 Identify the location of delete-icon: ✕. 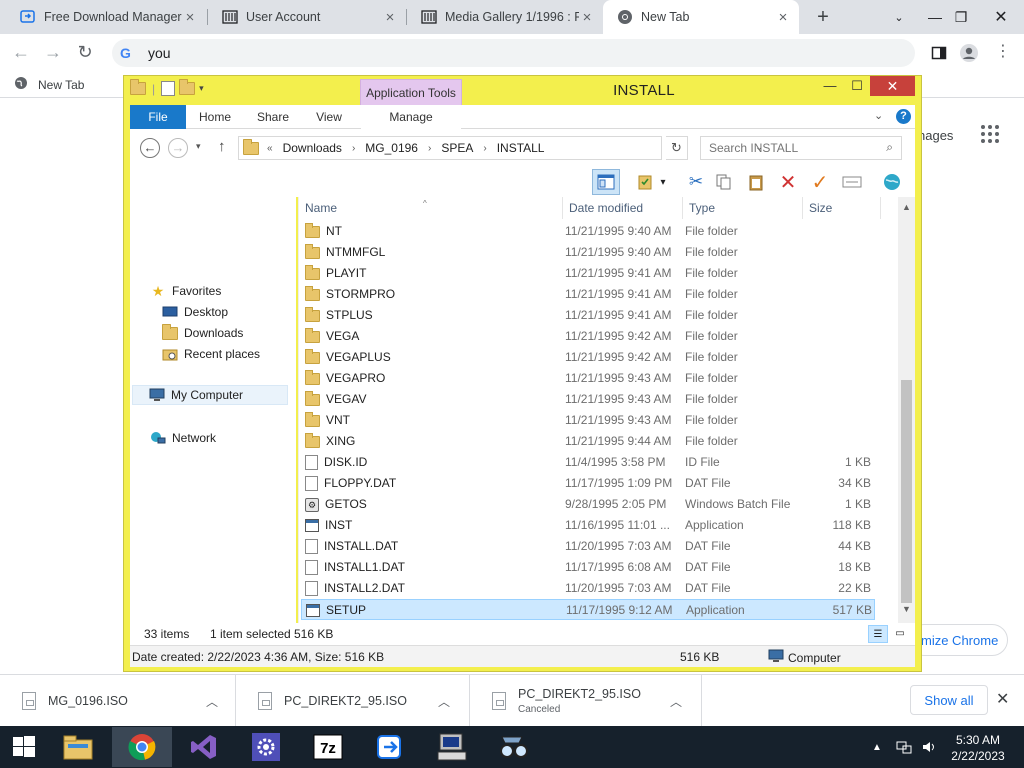
(788, 182).